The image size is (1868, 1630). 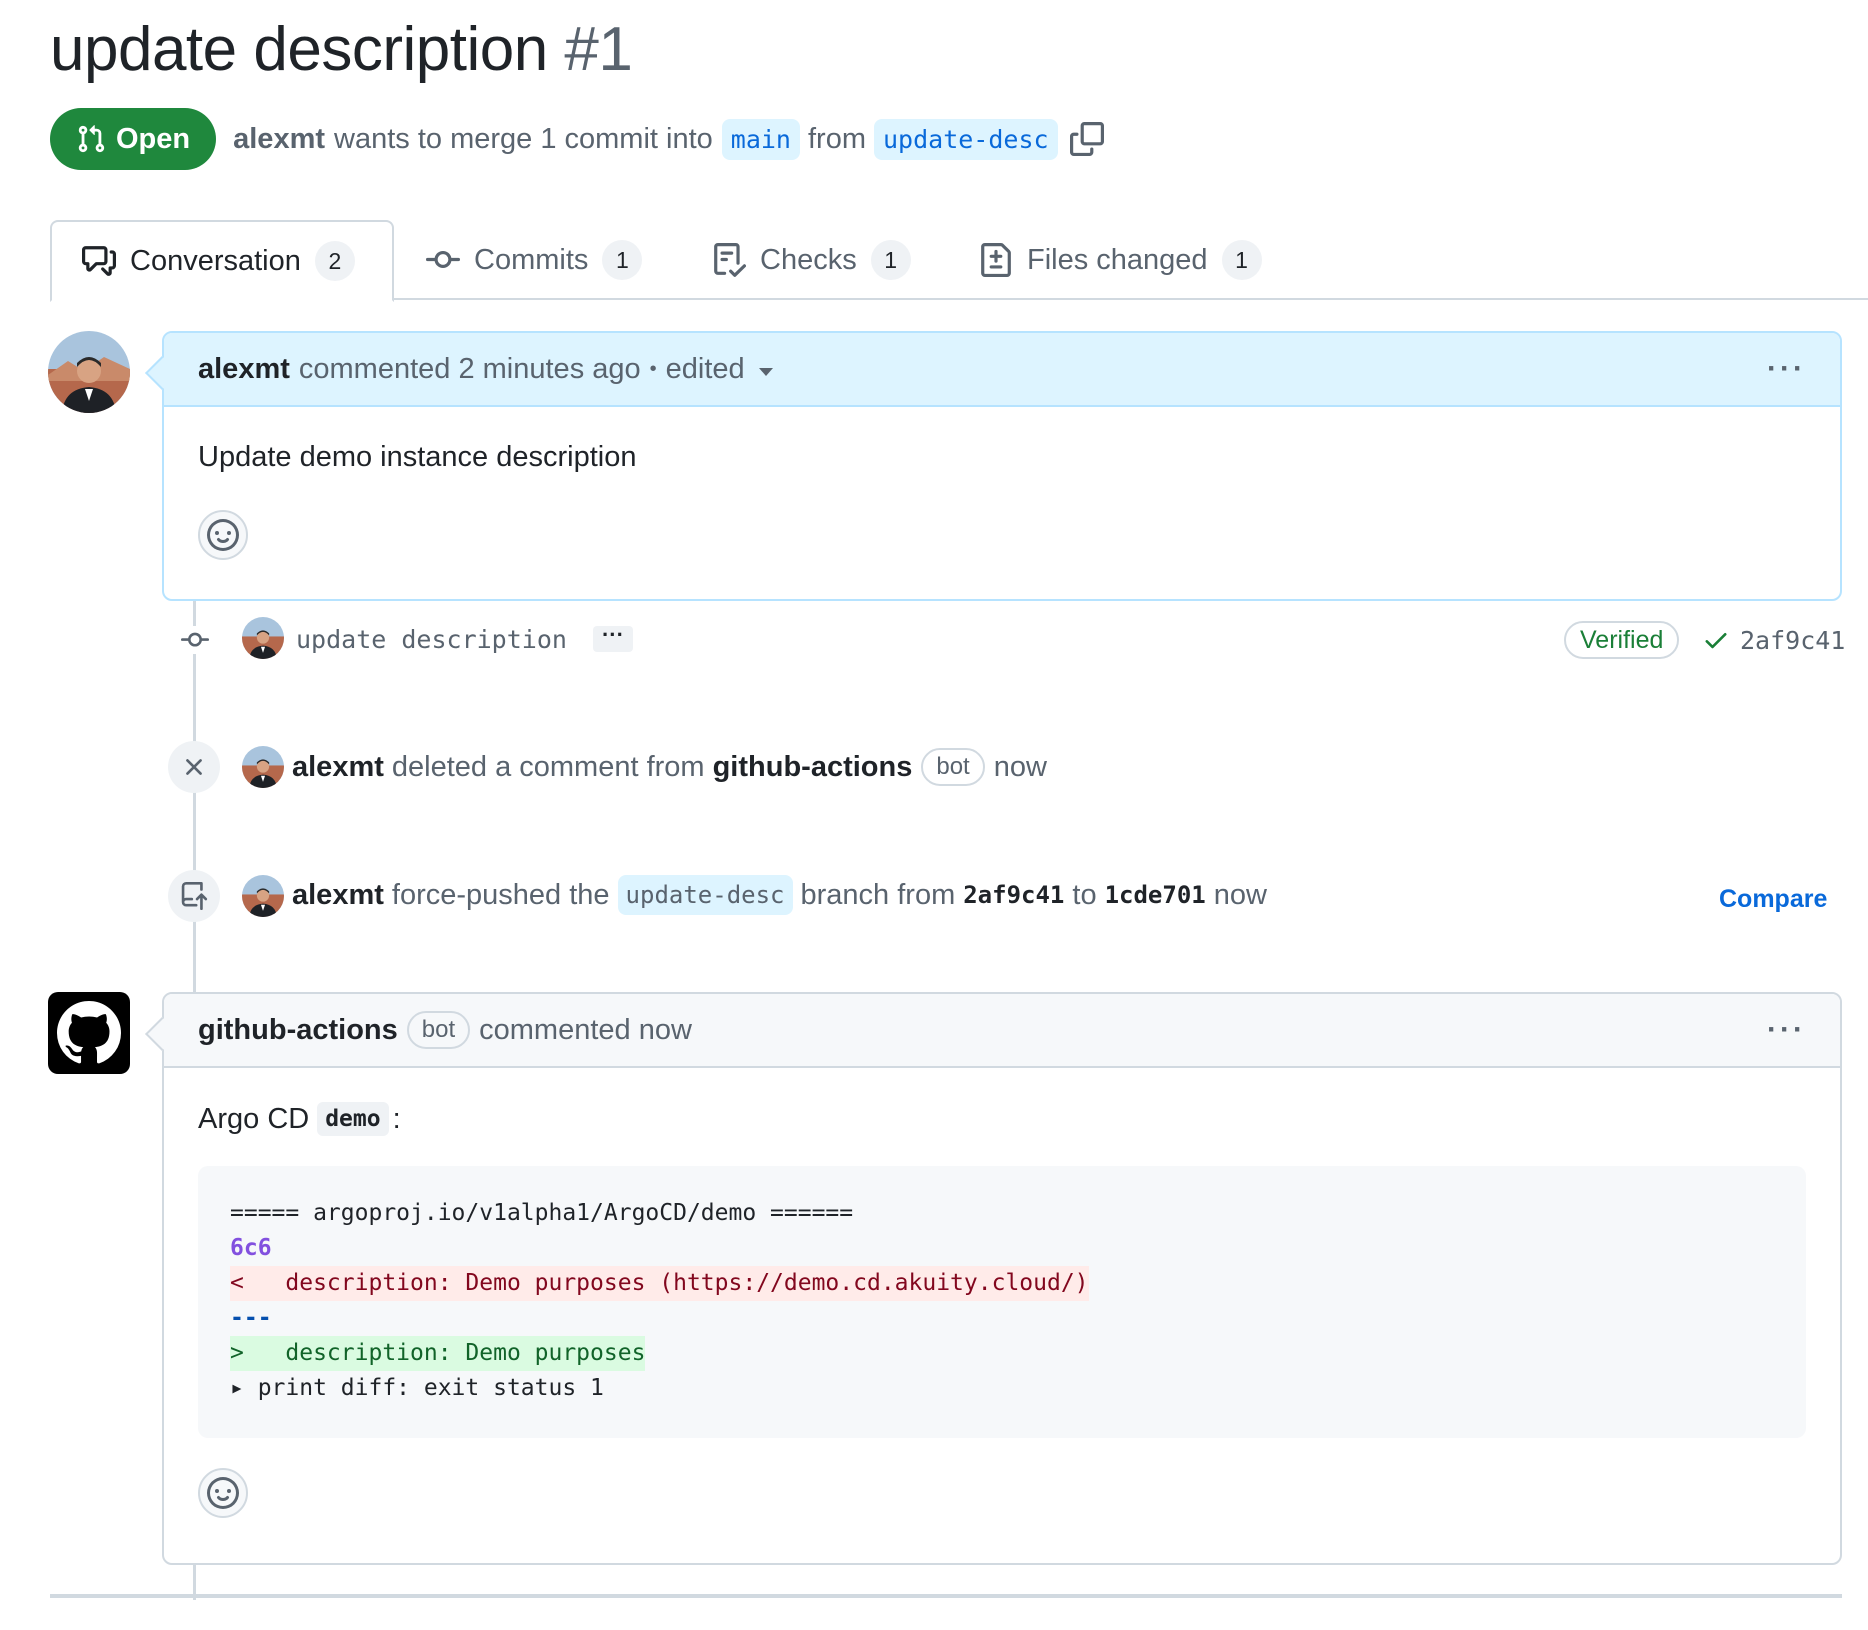 I want to click on tab-commits-label: Commits, so click(x=531, y=259).